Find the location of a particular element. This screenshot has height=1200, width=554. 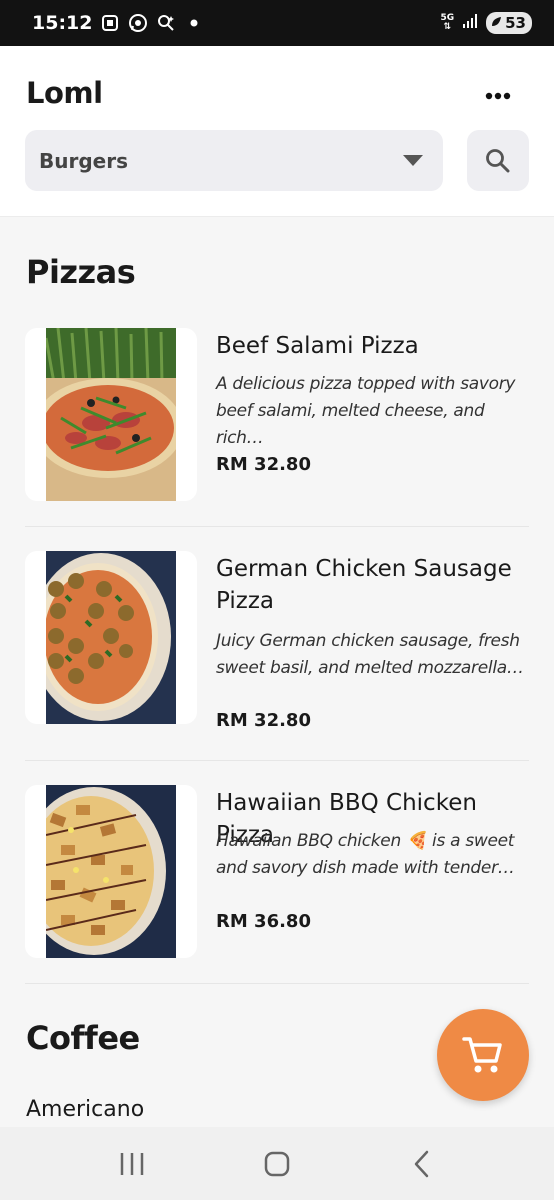

home-icon is located at coordinates (277, 1163).